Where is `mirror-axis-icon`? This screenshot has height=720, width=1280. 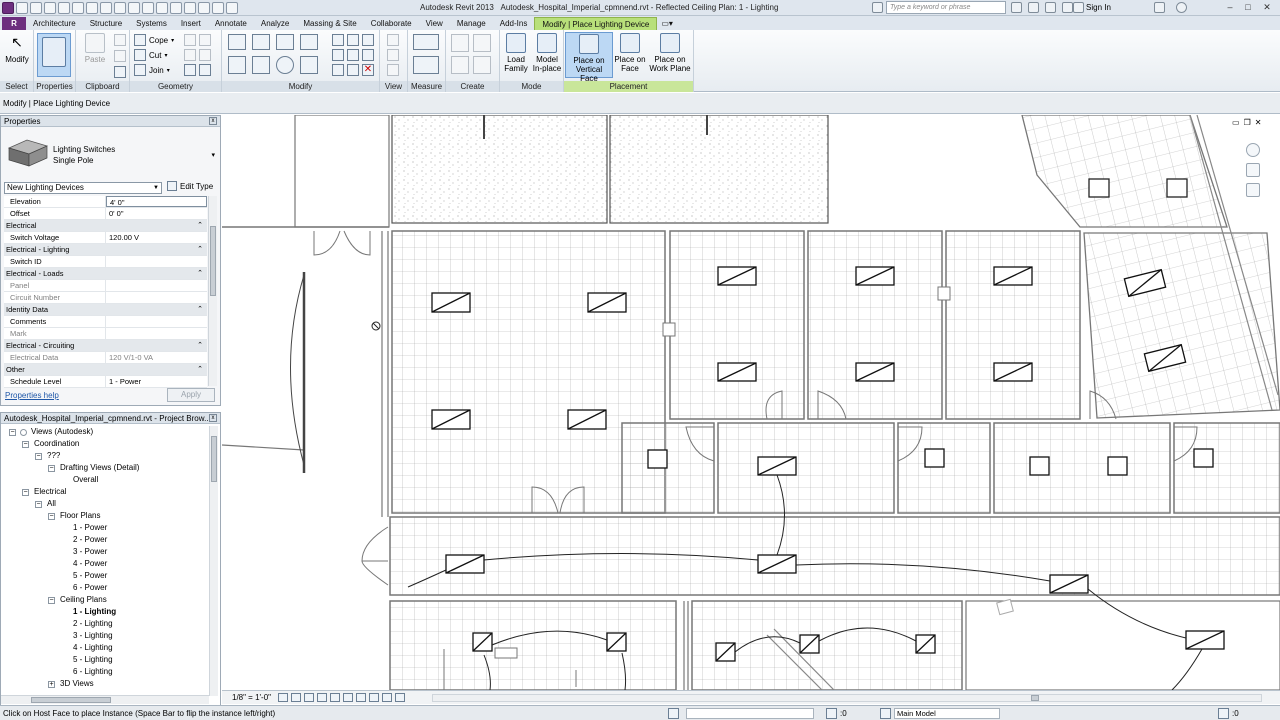 mirror-axis-icon is located at coordinates (285, 42).